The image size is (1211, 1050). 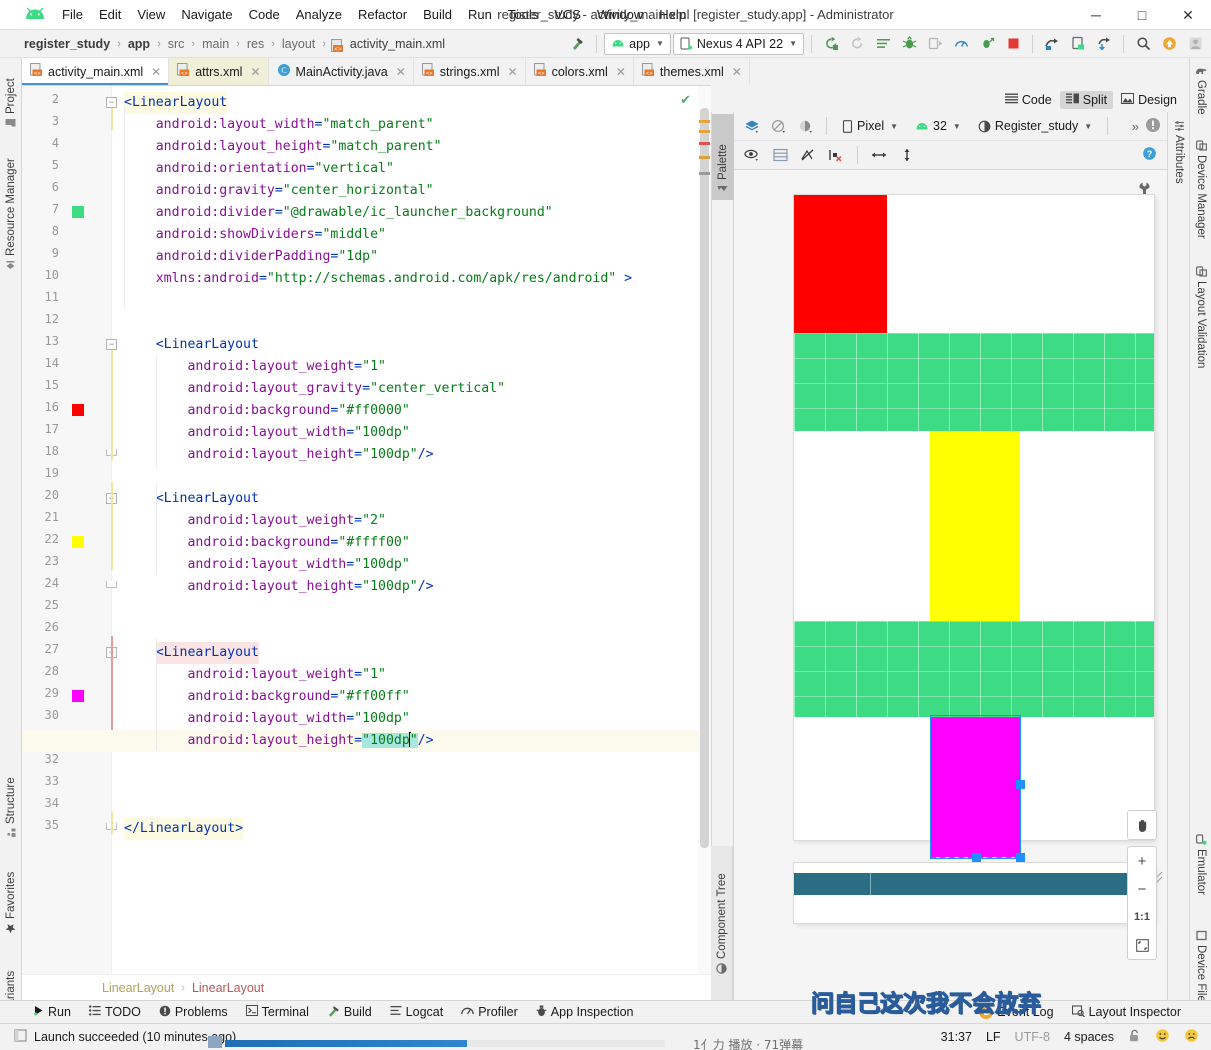 I want to click on code-line: android:layout_gravity="center_vertical", so click(x=346, y=389).